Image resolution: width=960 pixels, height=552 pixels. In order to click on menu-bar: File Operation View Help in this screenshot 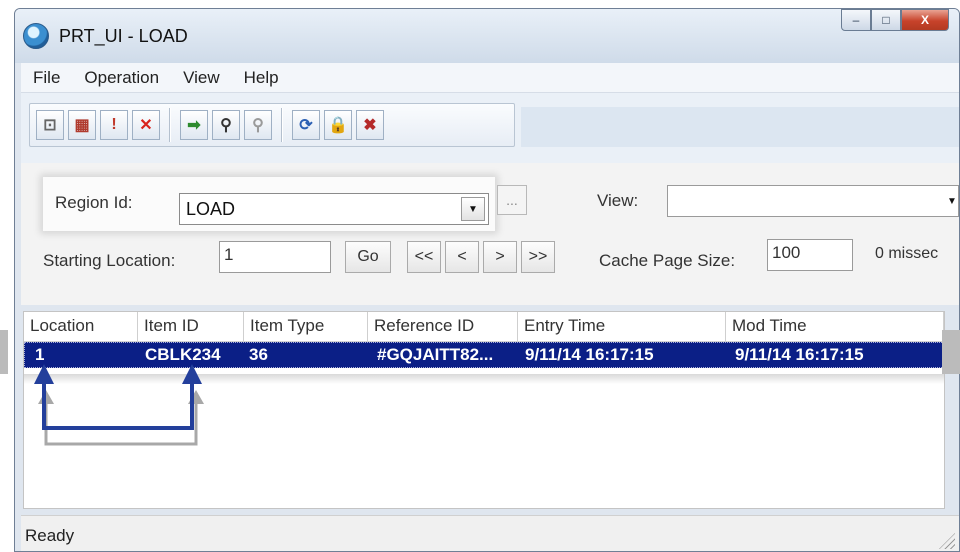, I will do `click(490, 78)`.